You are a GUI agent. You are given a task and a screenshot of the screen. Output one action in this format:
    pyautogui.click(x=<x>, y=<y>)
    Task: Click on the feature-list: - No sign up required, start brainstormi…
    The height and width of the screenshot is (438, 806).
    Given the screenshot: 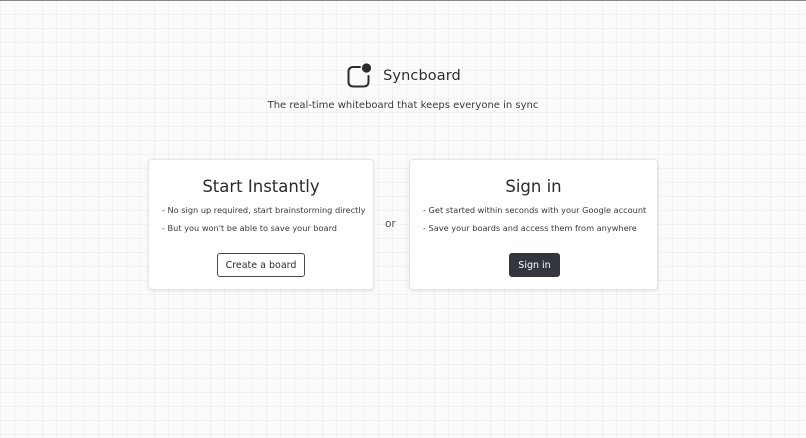 What is the action you would take?
    pyautogui.click(x=264, y=223)
    